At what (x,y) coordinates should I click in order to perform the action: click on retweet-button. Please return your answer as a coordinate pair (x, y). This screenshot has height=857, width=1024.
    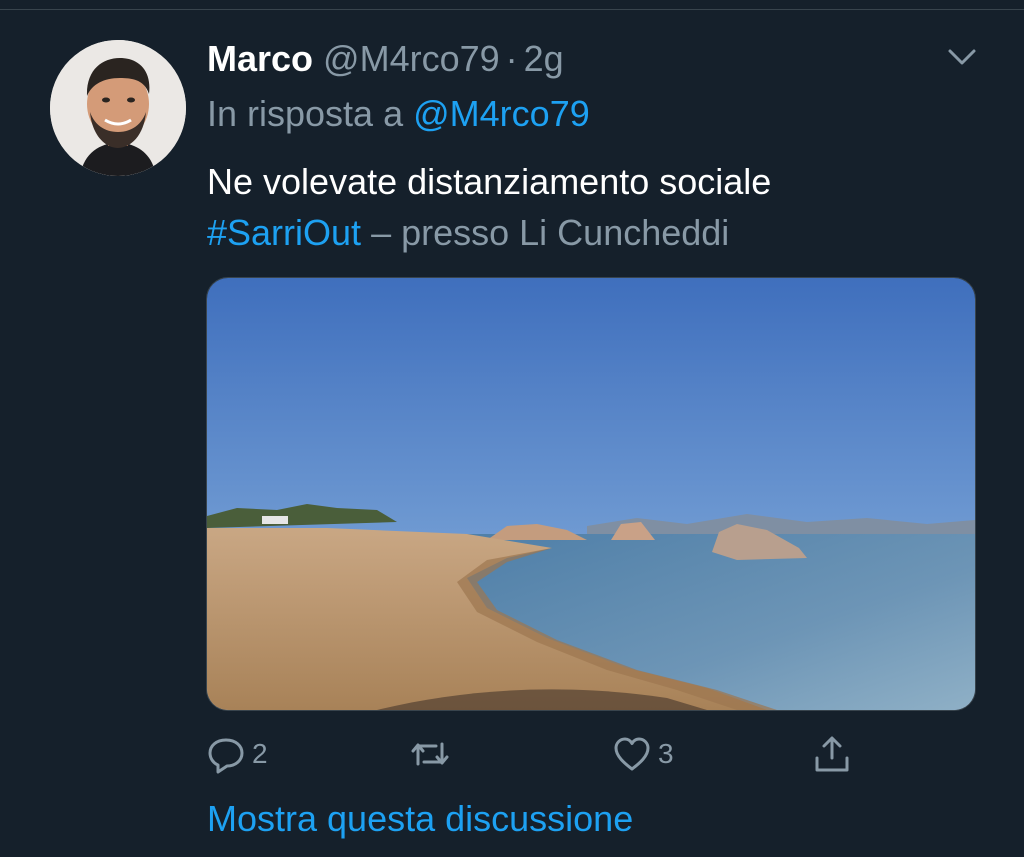
    Looking at the image, I should click on (430, 754).